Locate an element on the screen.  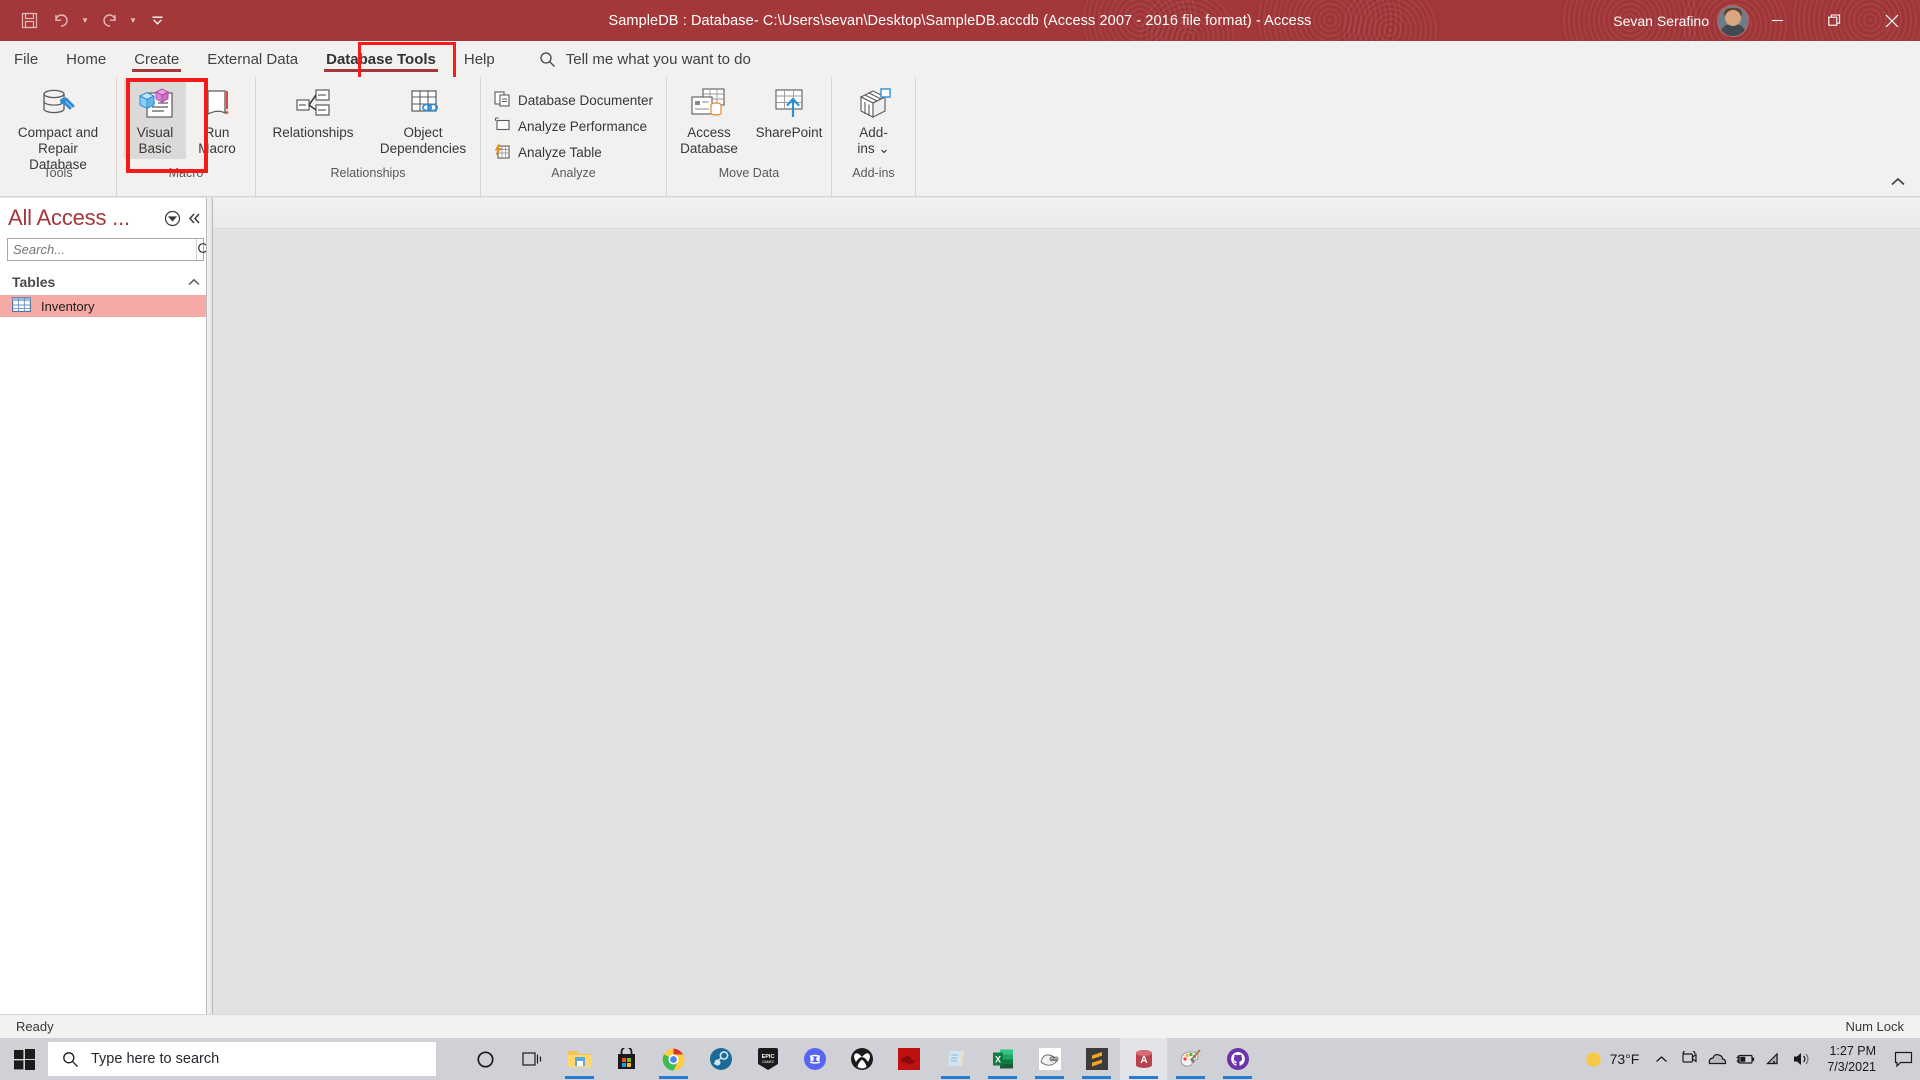
tab-create: Create is located at coordinates (156, 59).